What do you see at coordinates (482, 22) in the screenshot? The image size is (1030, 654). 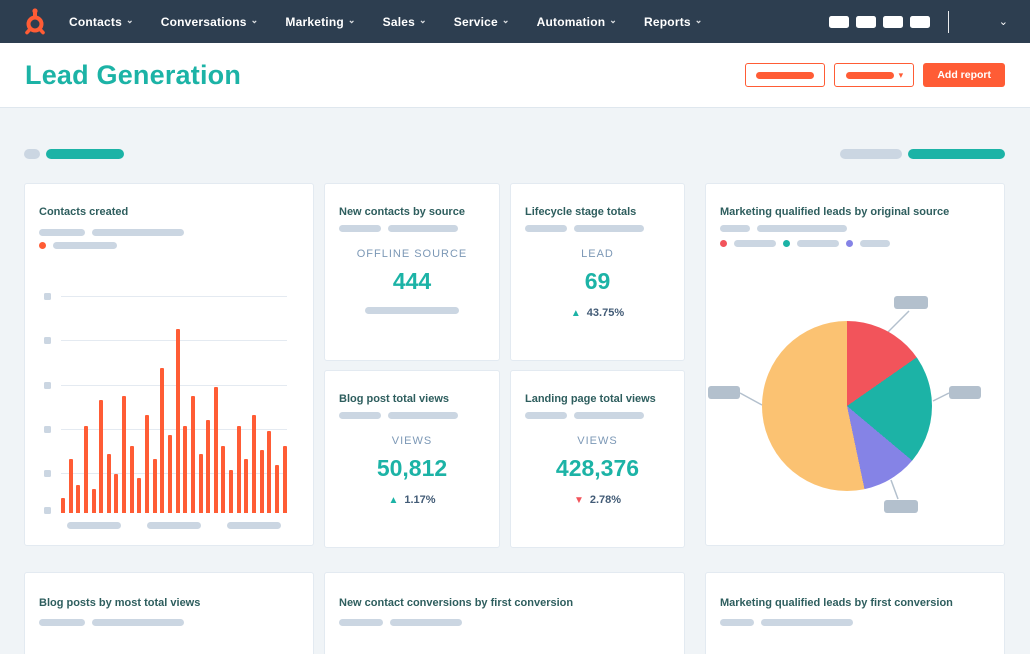 I see `nav-item-service: Service ⌄` at bounding box center [482, 22].